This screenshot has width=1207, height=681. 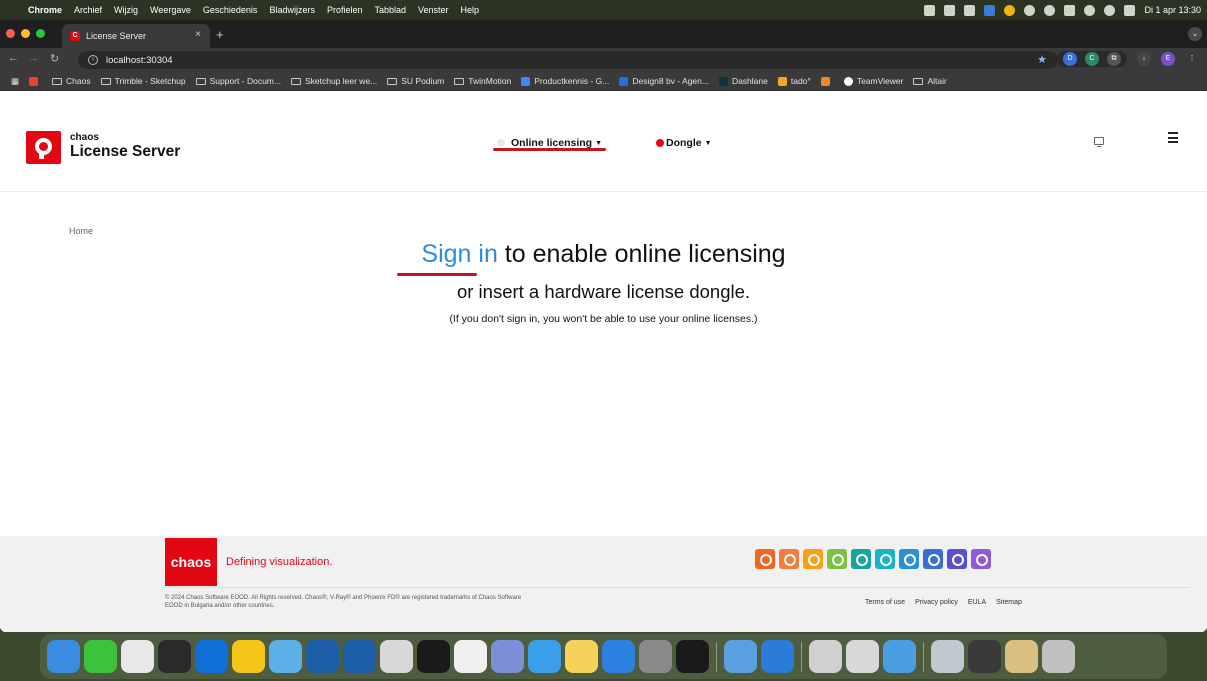 I want to click on menu-archief: Archief, so click(x=88, y=10).